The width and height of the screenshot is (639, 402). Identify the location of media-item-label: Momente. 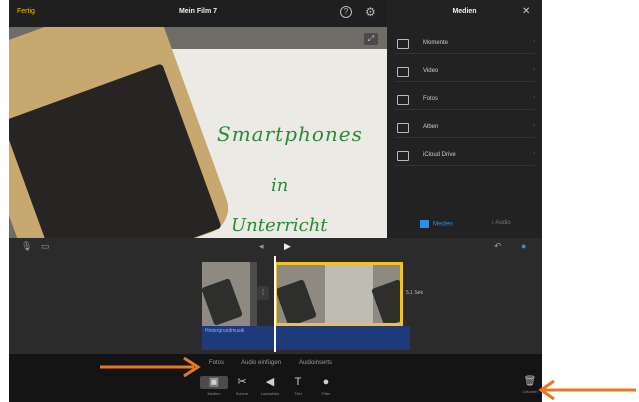
(436, 43).